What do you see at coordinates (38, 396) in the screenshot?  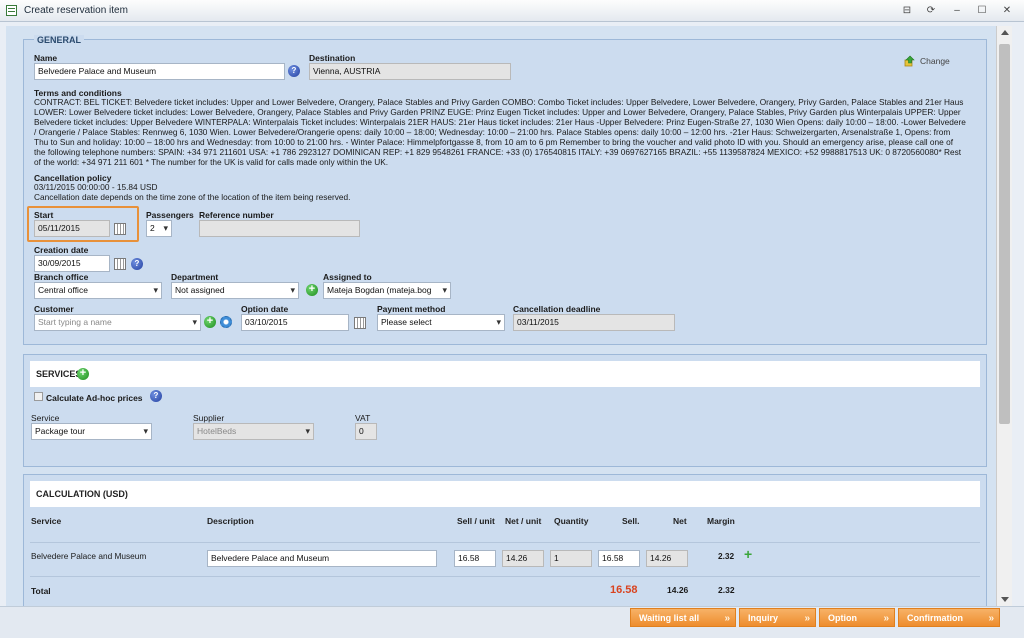 I see `adhoc-checkbox` at bounding box center [38, 396].